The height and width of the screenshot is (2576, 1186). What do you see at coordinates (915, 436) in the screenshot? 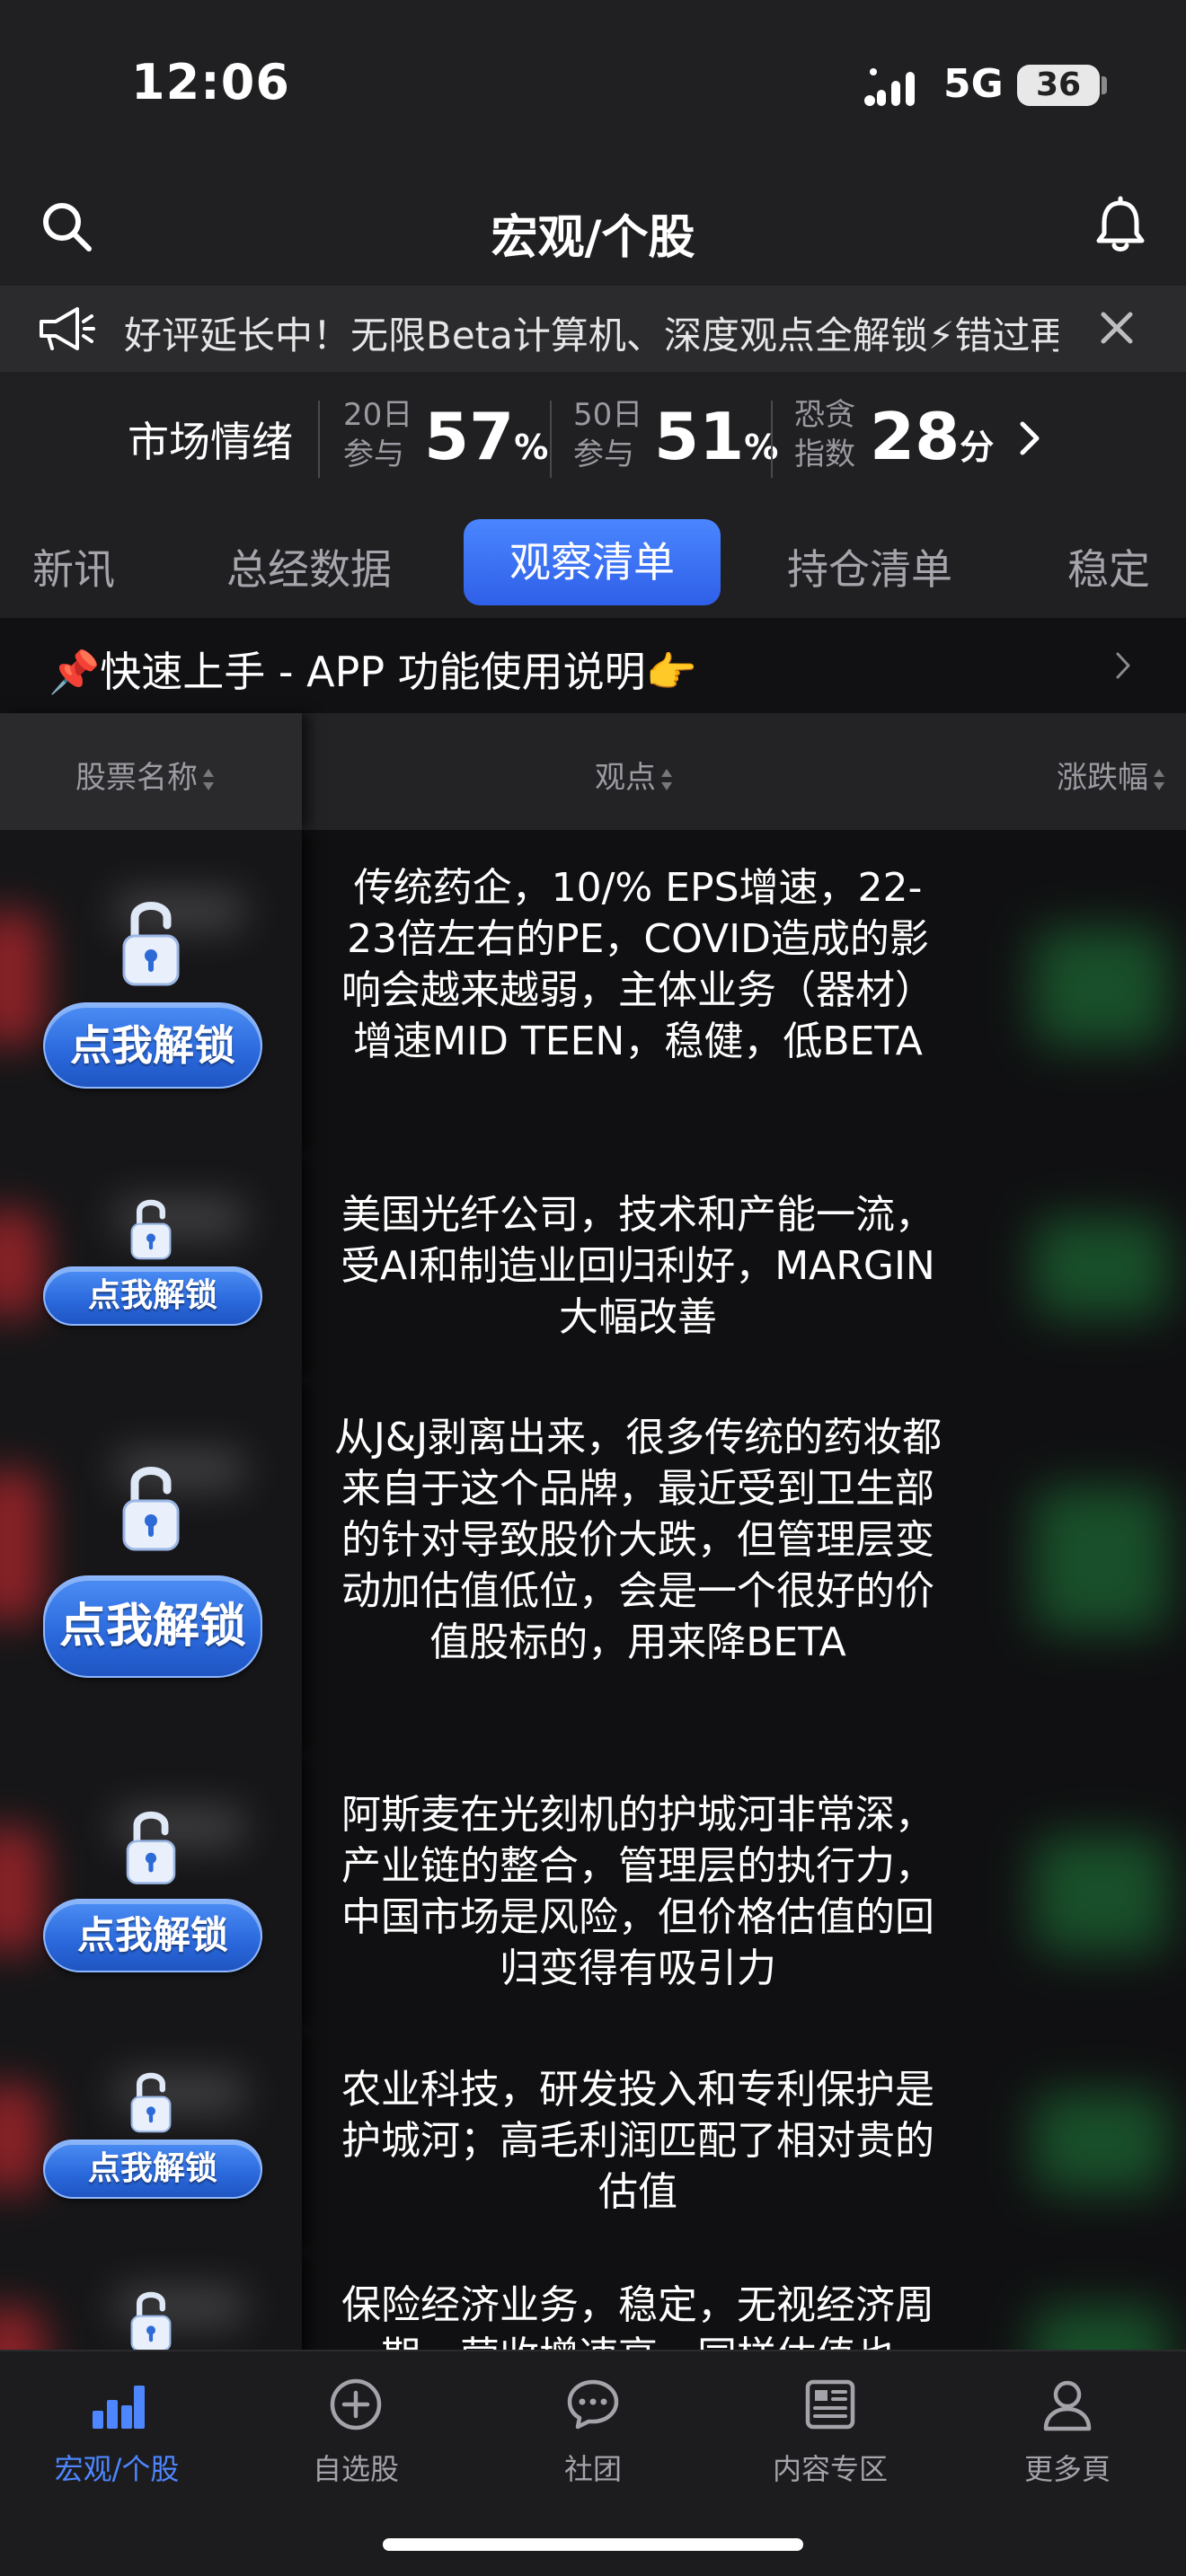
I see `fear-greed-number: 28` at bounding box center [915, 436].